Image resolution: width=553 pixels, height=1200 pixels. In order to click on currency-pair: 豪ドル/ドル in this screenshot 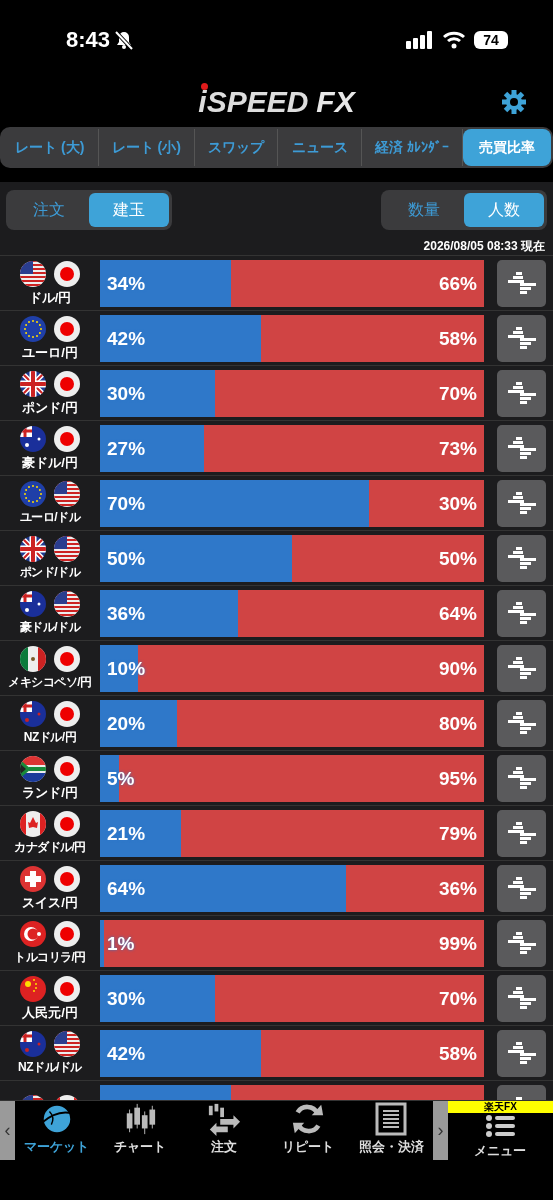, I will do `click(50, 627)`.